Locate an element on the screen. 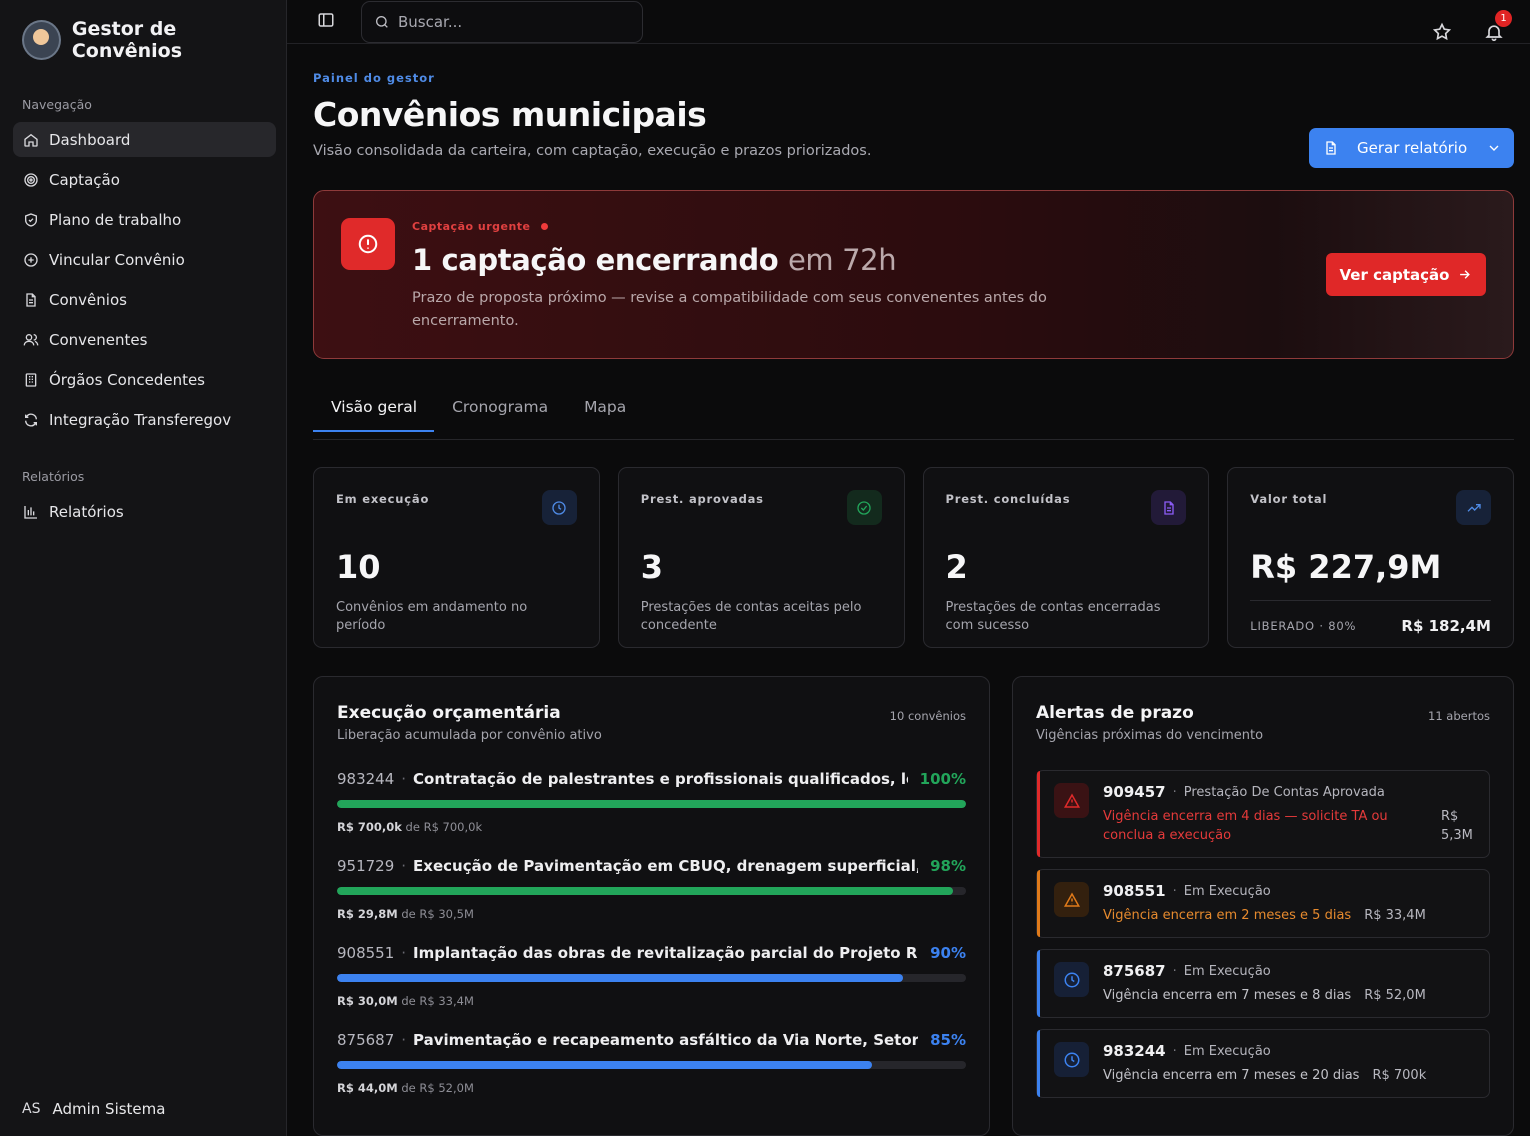 This screenshot has height=1136, width=1530. search-input is located at coordinates (508, 21).